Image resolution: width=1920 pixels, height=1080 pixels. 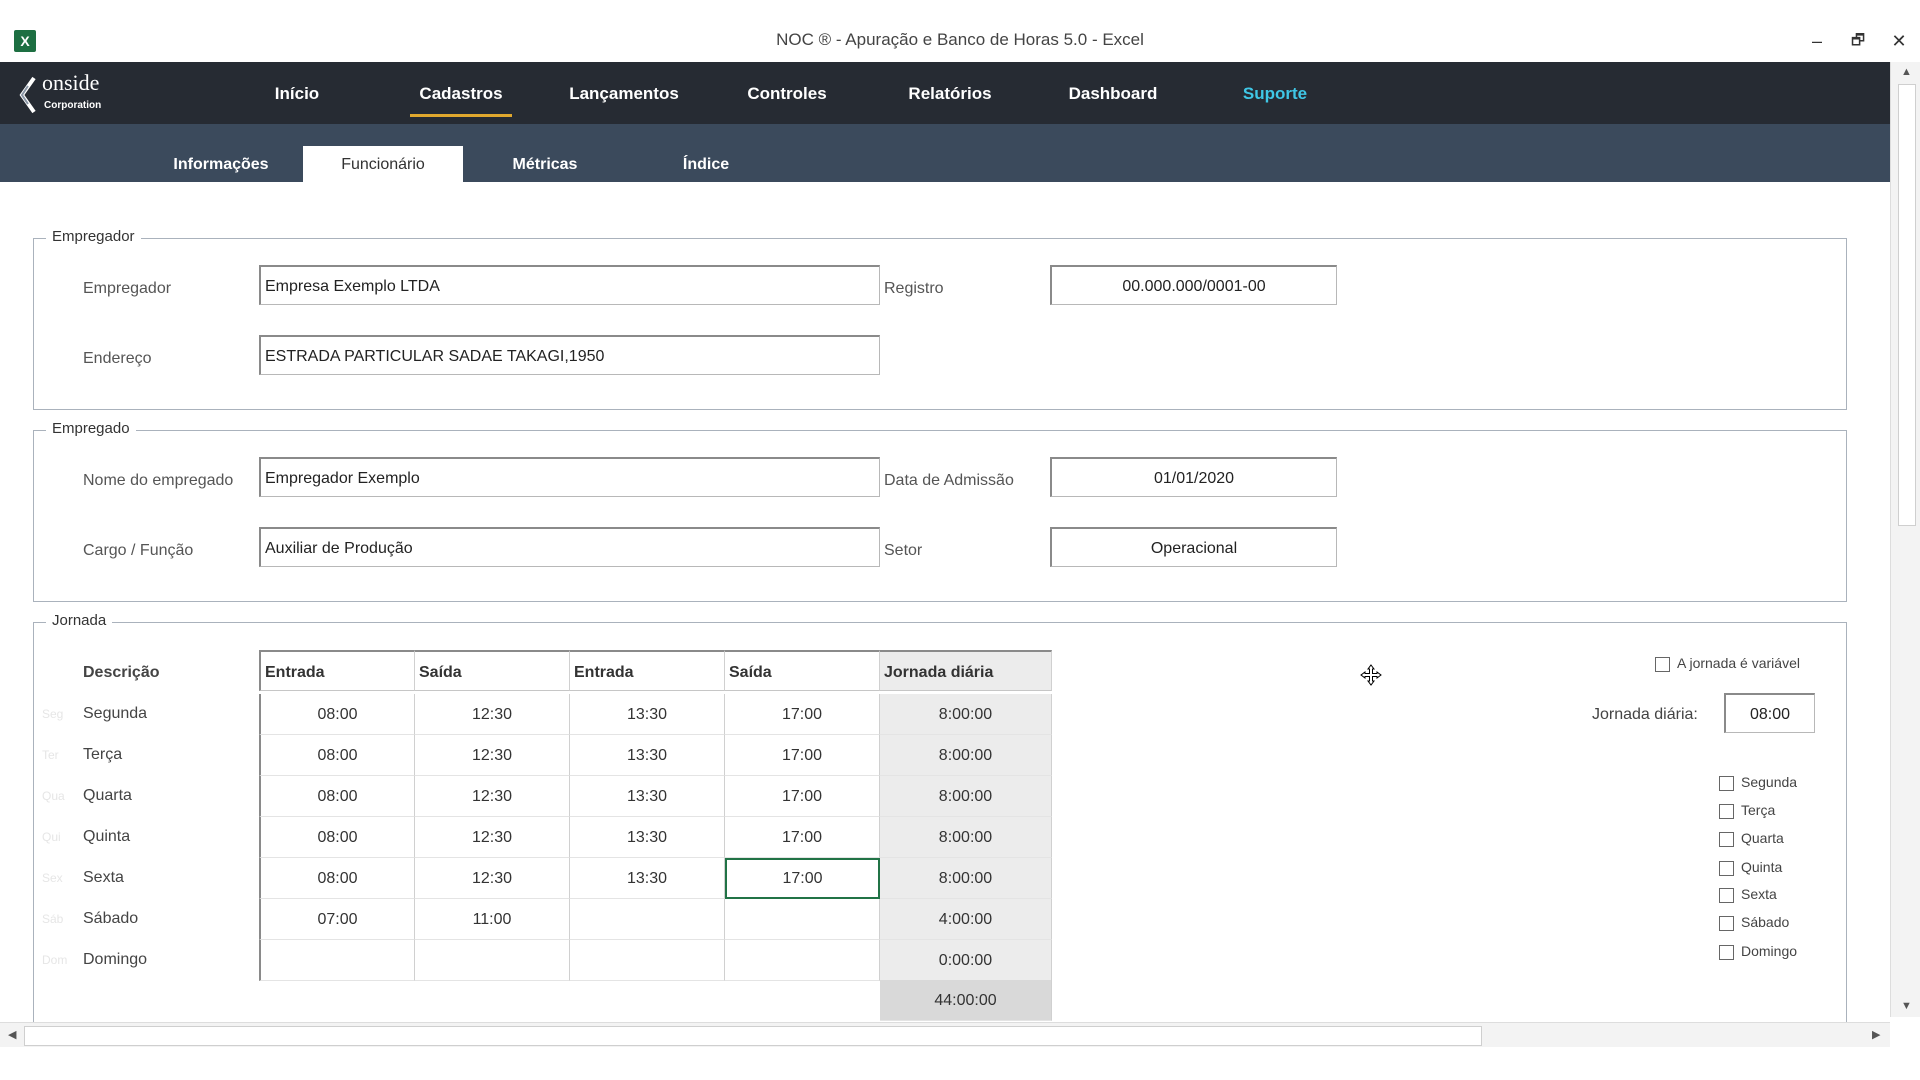 I want to click on variable-jornada-checkbox, so click(x=1662, y=664).